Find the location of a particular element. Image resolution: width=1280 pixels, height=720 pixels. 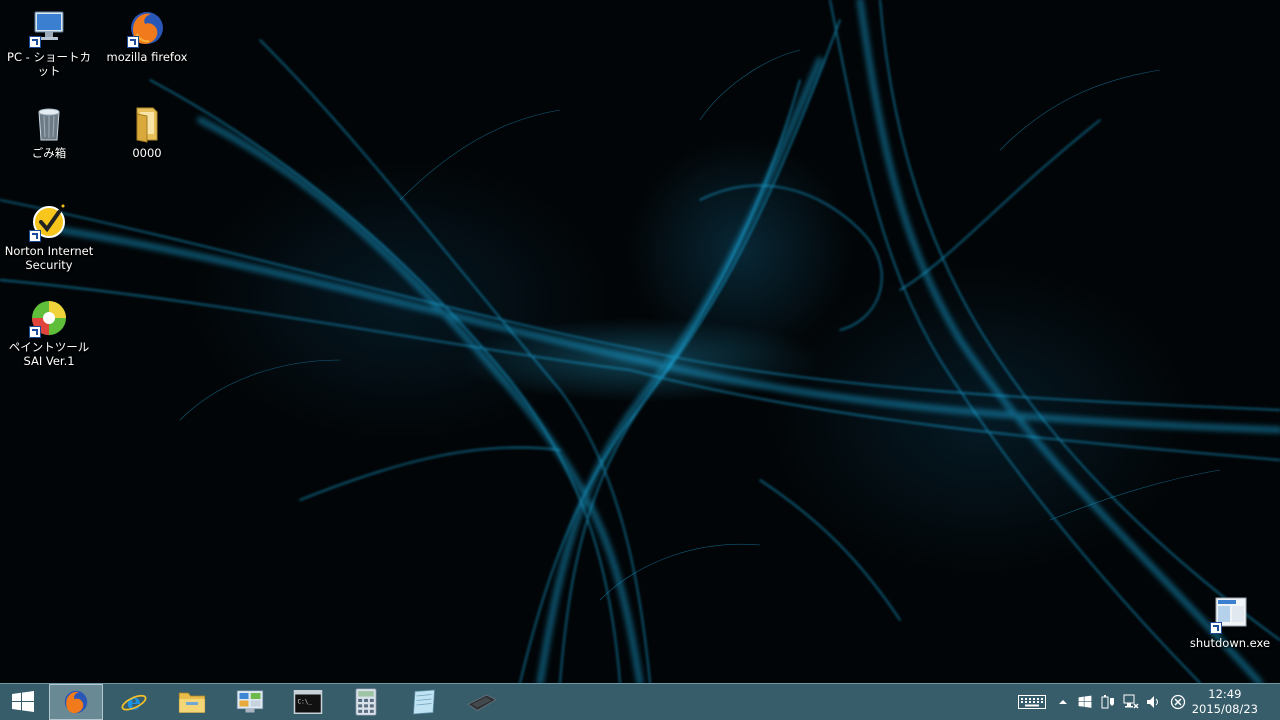

tray-power is located at coordinates (1108, 702).